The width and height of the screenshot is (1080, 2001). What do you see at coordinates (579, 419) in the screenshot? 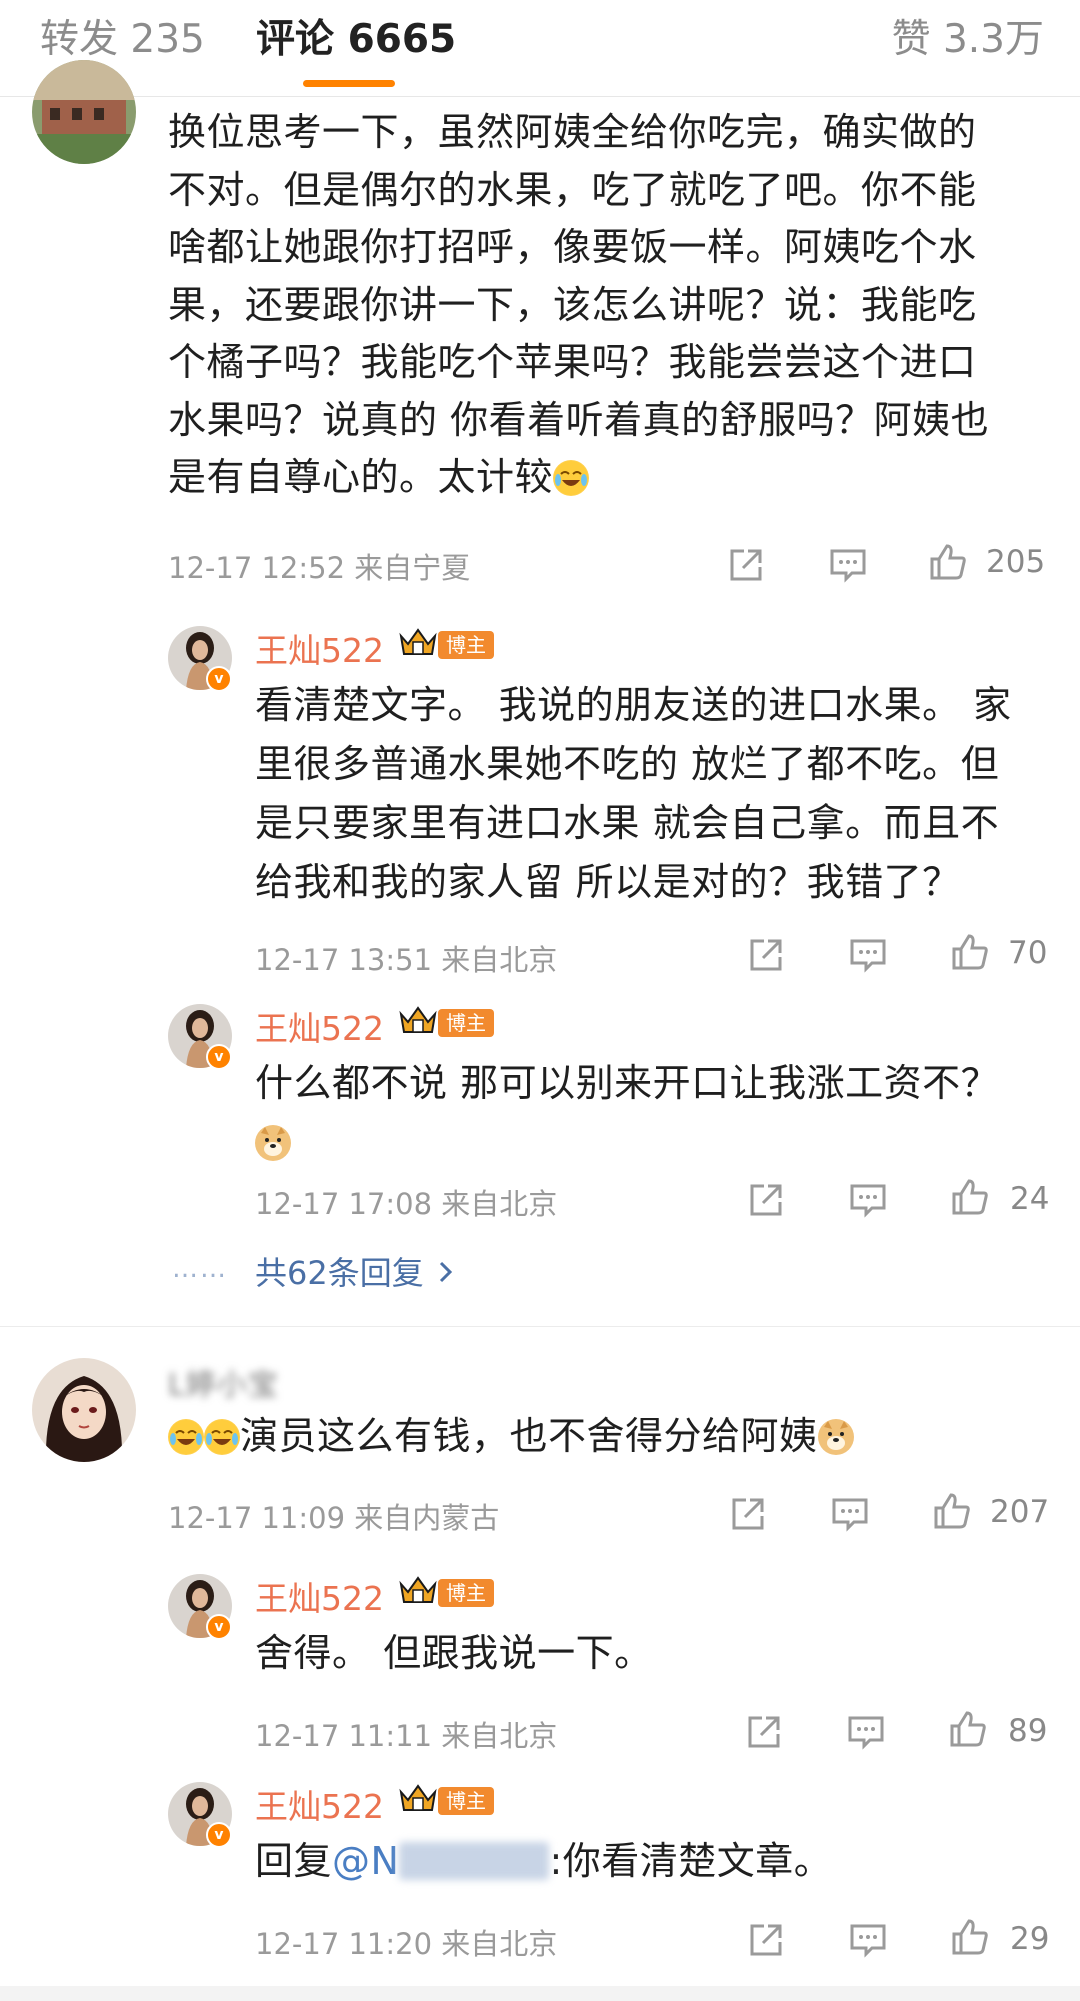
I see `comment-line: 水果吗？说真的 你看着听着真的舒服吗？阿姨也` at bounding box center [579, 419].